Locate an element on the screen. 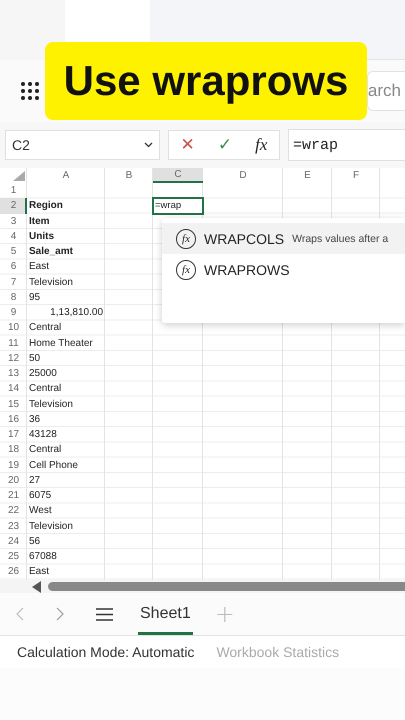  next-icon is located at coordinates (60, 614).